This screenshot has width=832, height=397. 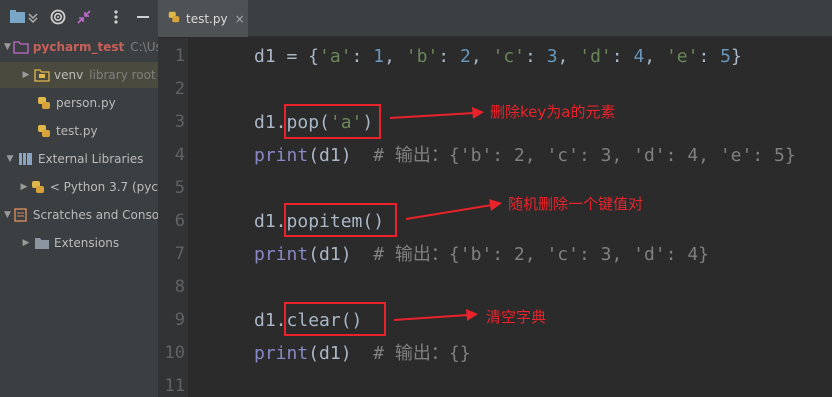 What do you see at coordinates (95, 215) in the screenshot?
I see `tree-item-label: Scratches and Conso` at bounding box center [95, 215].